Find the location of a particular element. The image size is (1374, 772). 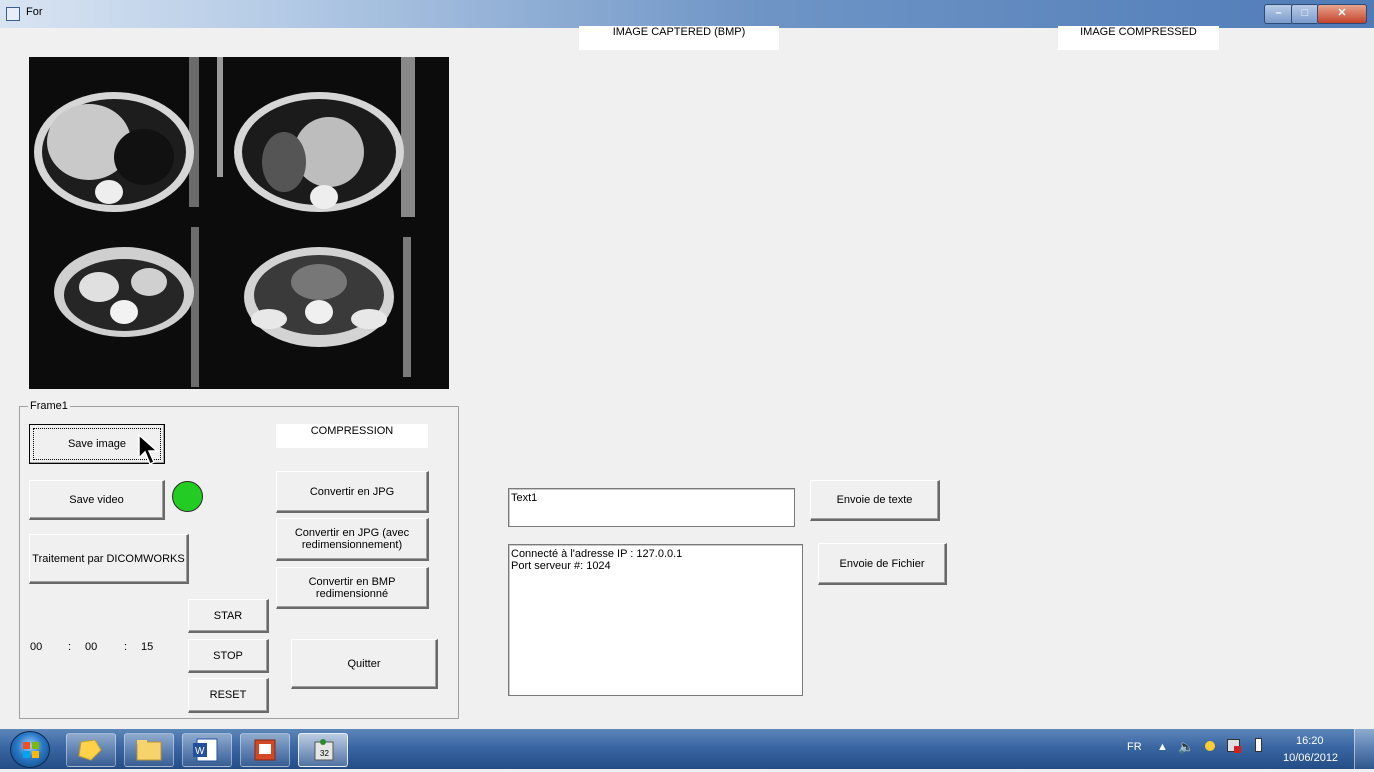

language-indicator: FR is located at coordinates (1134, 747).